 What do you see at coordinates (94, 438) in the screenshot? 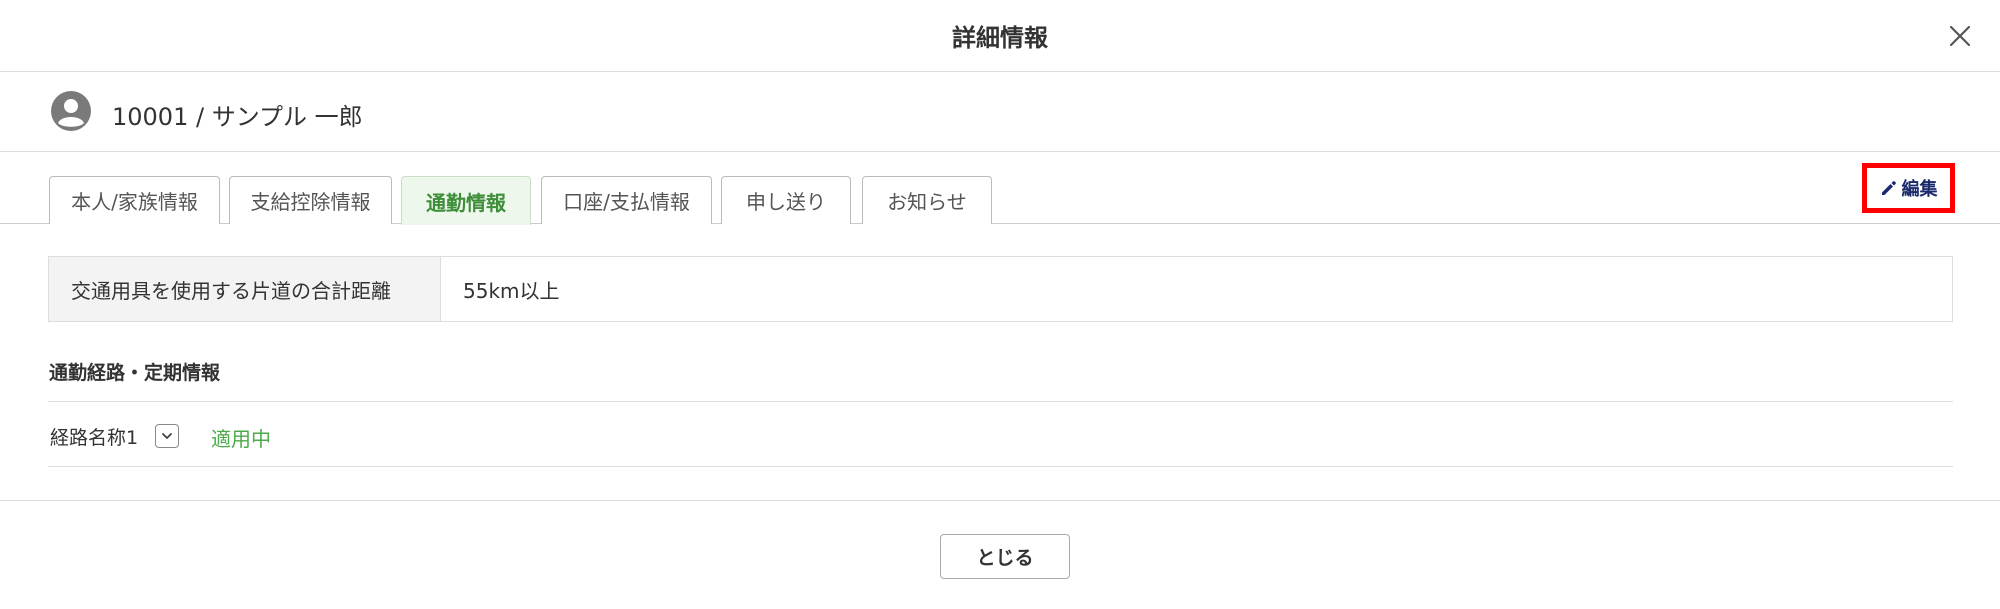
I see `route-name: 経路名称1` at bounding box center [94, 438].